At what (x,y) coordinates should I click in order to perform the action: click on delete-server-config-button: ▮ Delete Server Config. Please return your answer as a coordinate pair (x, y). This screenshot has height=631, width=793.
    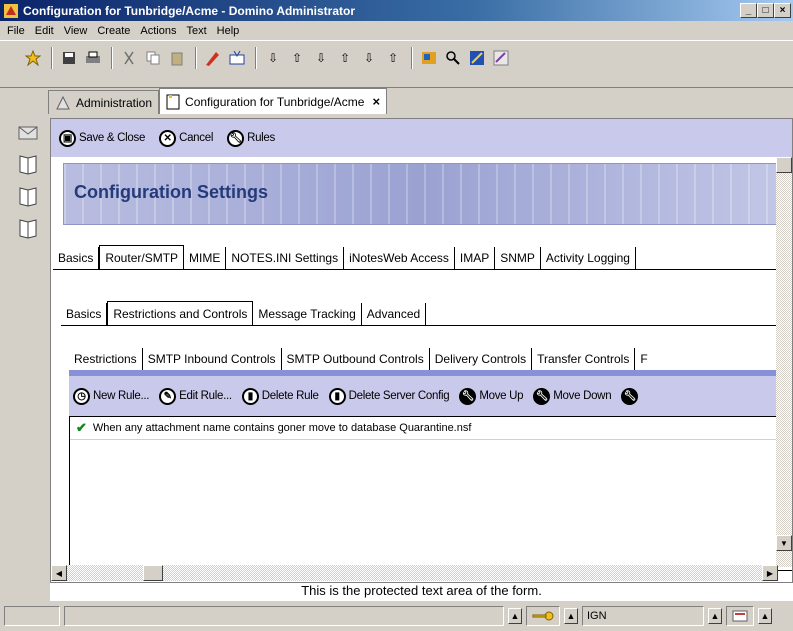
    Looking at the image, I should click on (389, 396).